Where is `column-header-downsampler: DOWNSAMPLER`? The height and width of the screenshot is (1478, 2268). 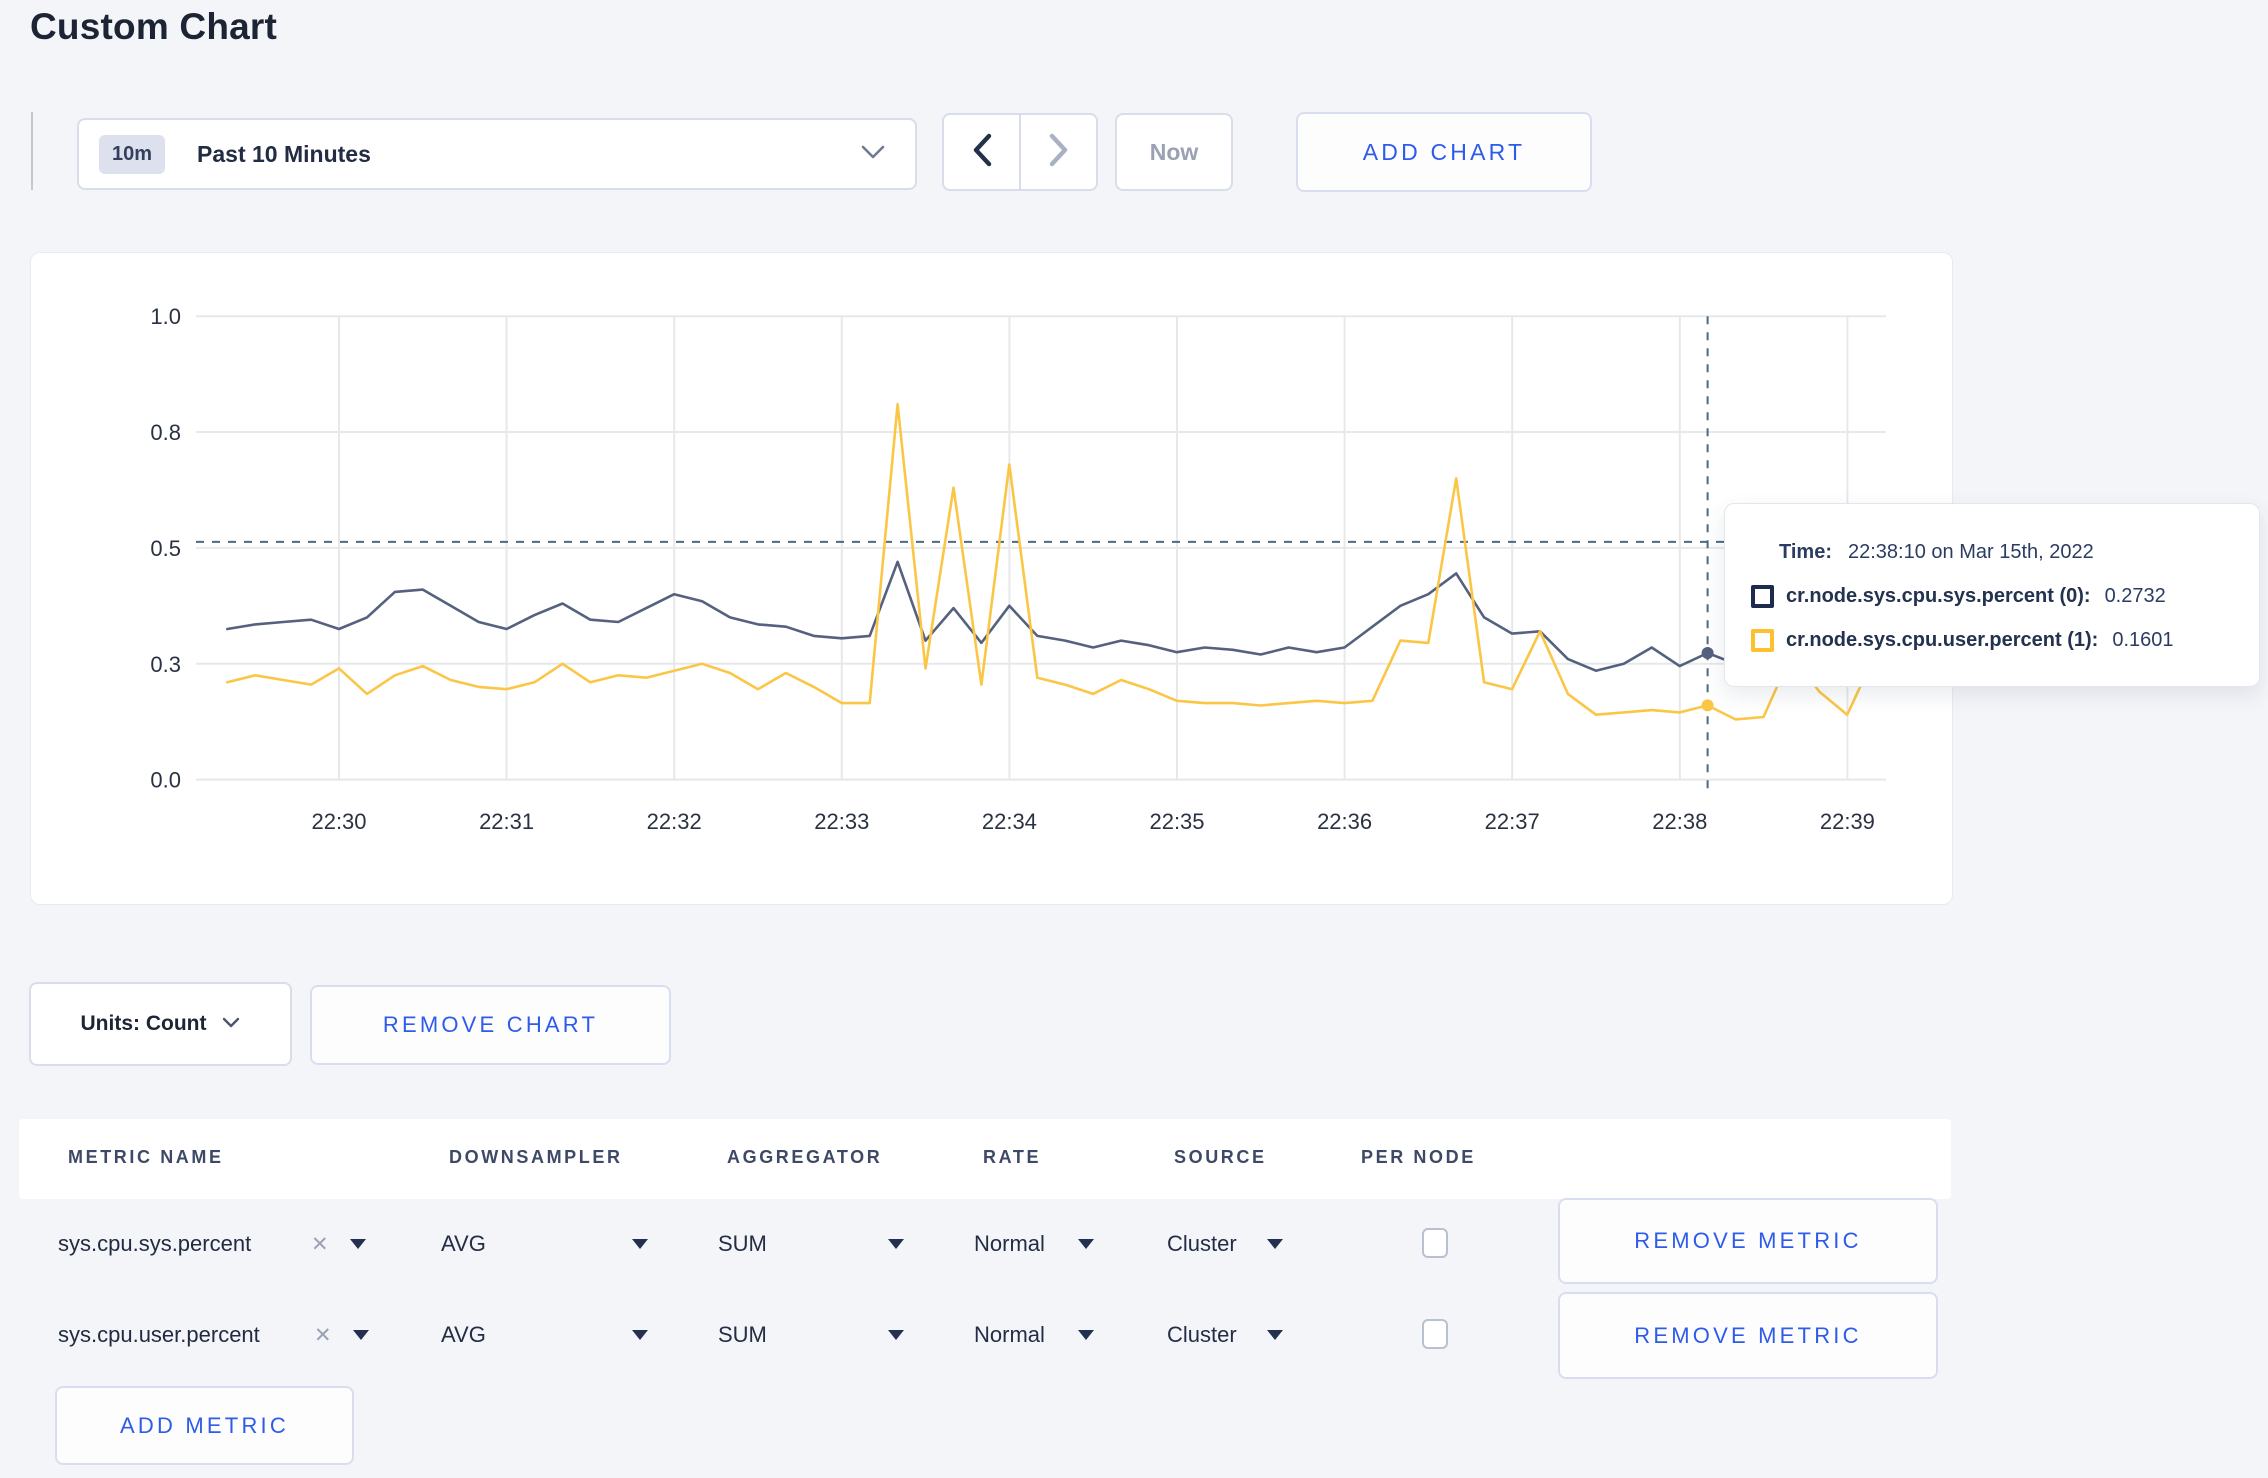 column-header-downsampler: DOWNSAMPLER is located at coordinates (536, 1157).